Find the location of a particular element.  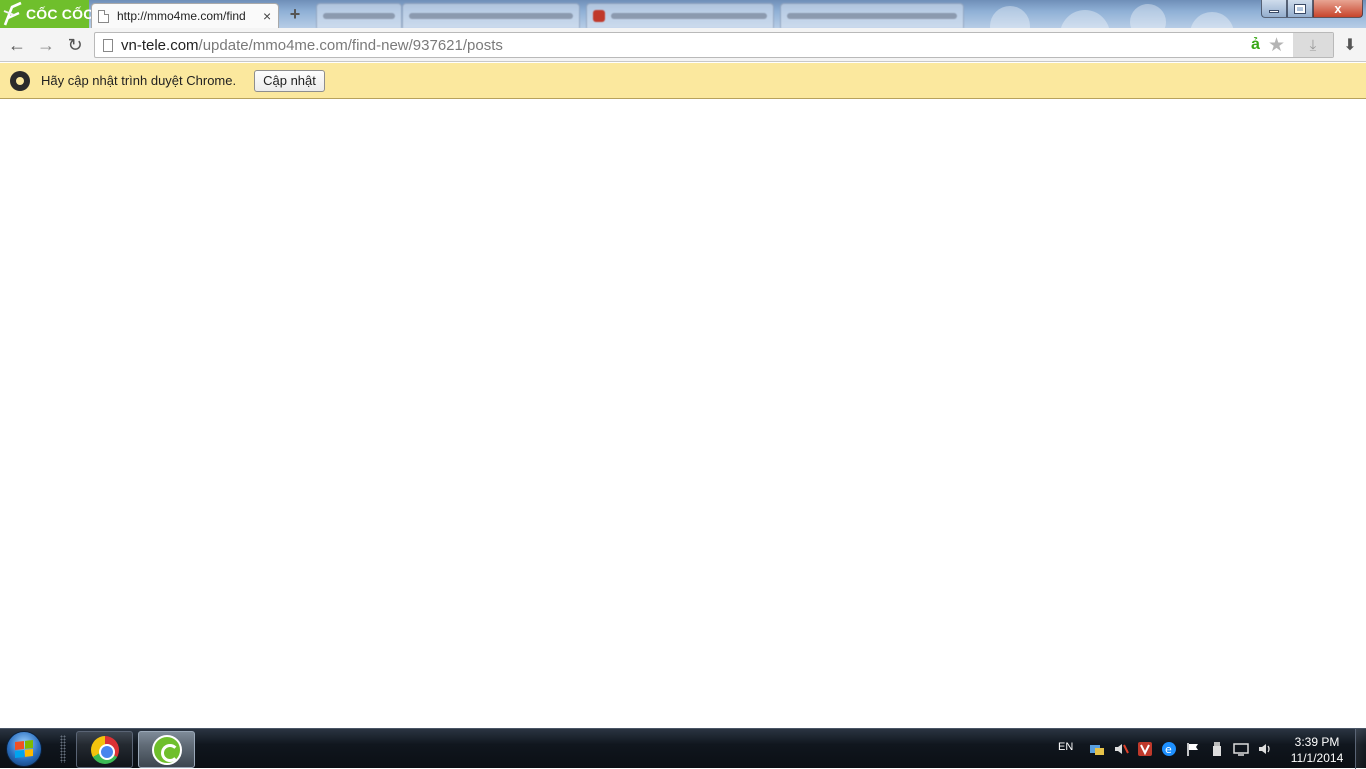

coccoc-brand-logo: CỐC CỐC is located at coordinates (46, 14).